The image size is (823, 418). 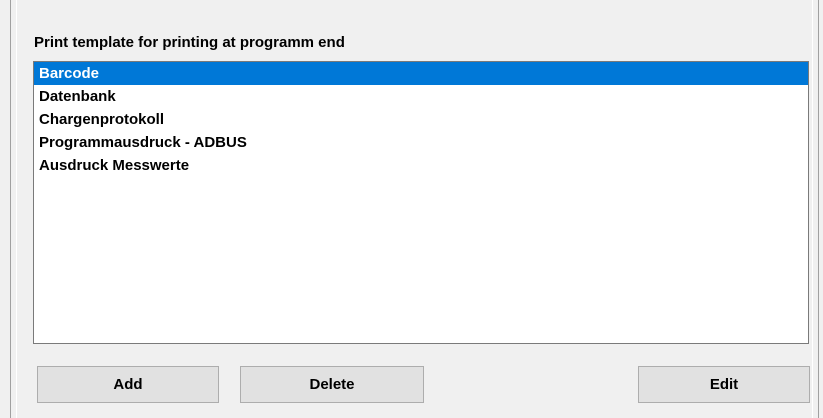 I want to click on list-item: Ausdruck Messwerte, so click(x=421, y=165).